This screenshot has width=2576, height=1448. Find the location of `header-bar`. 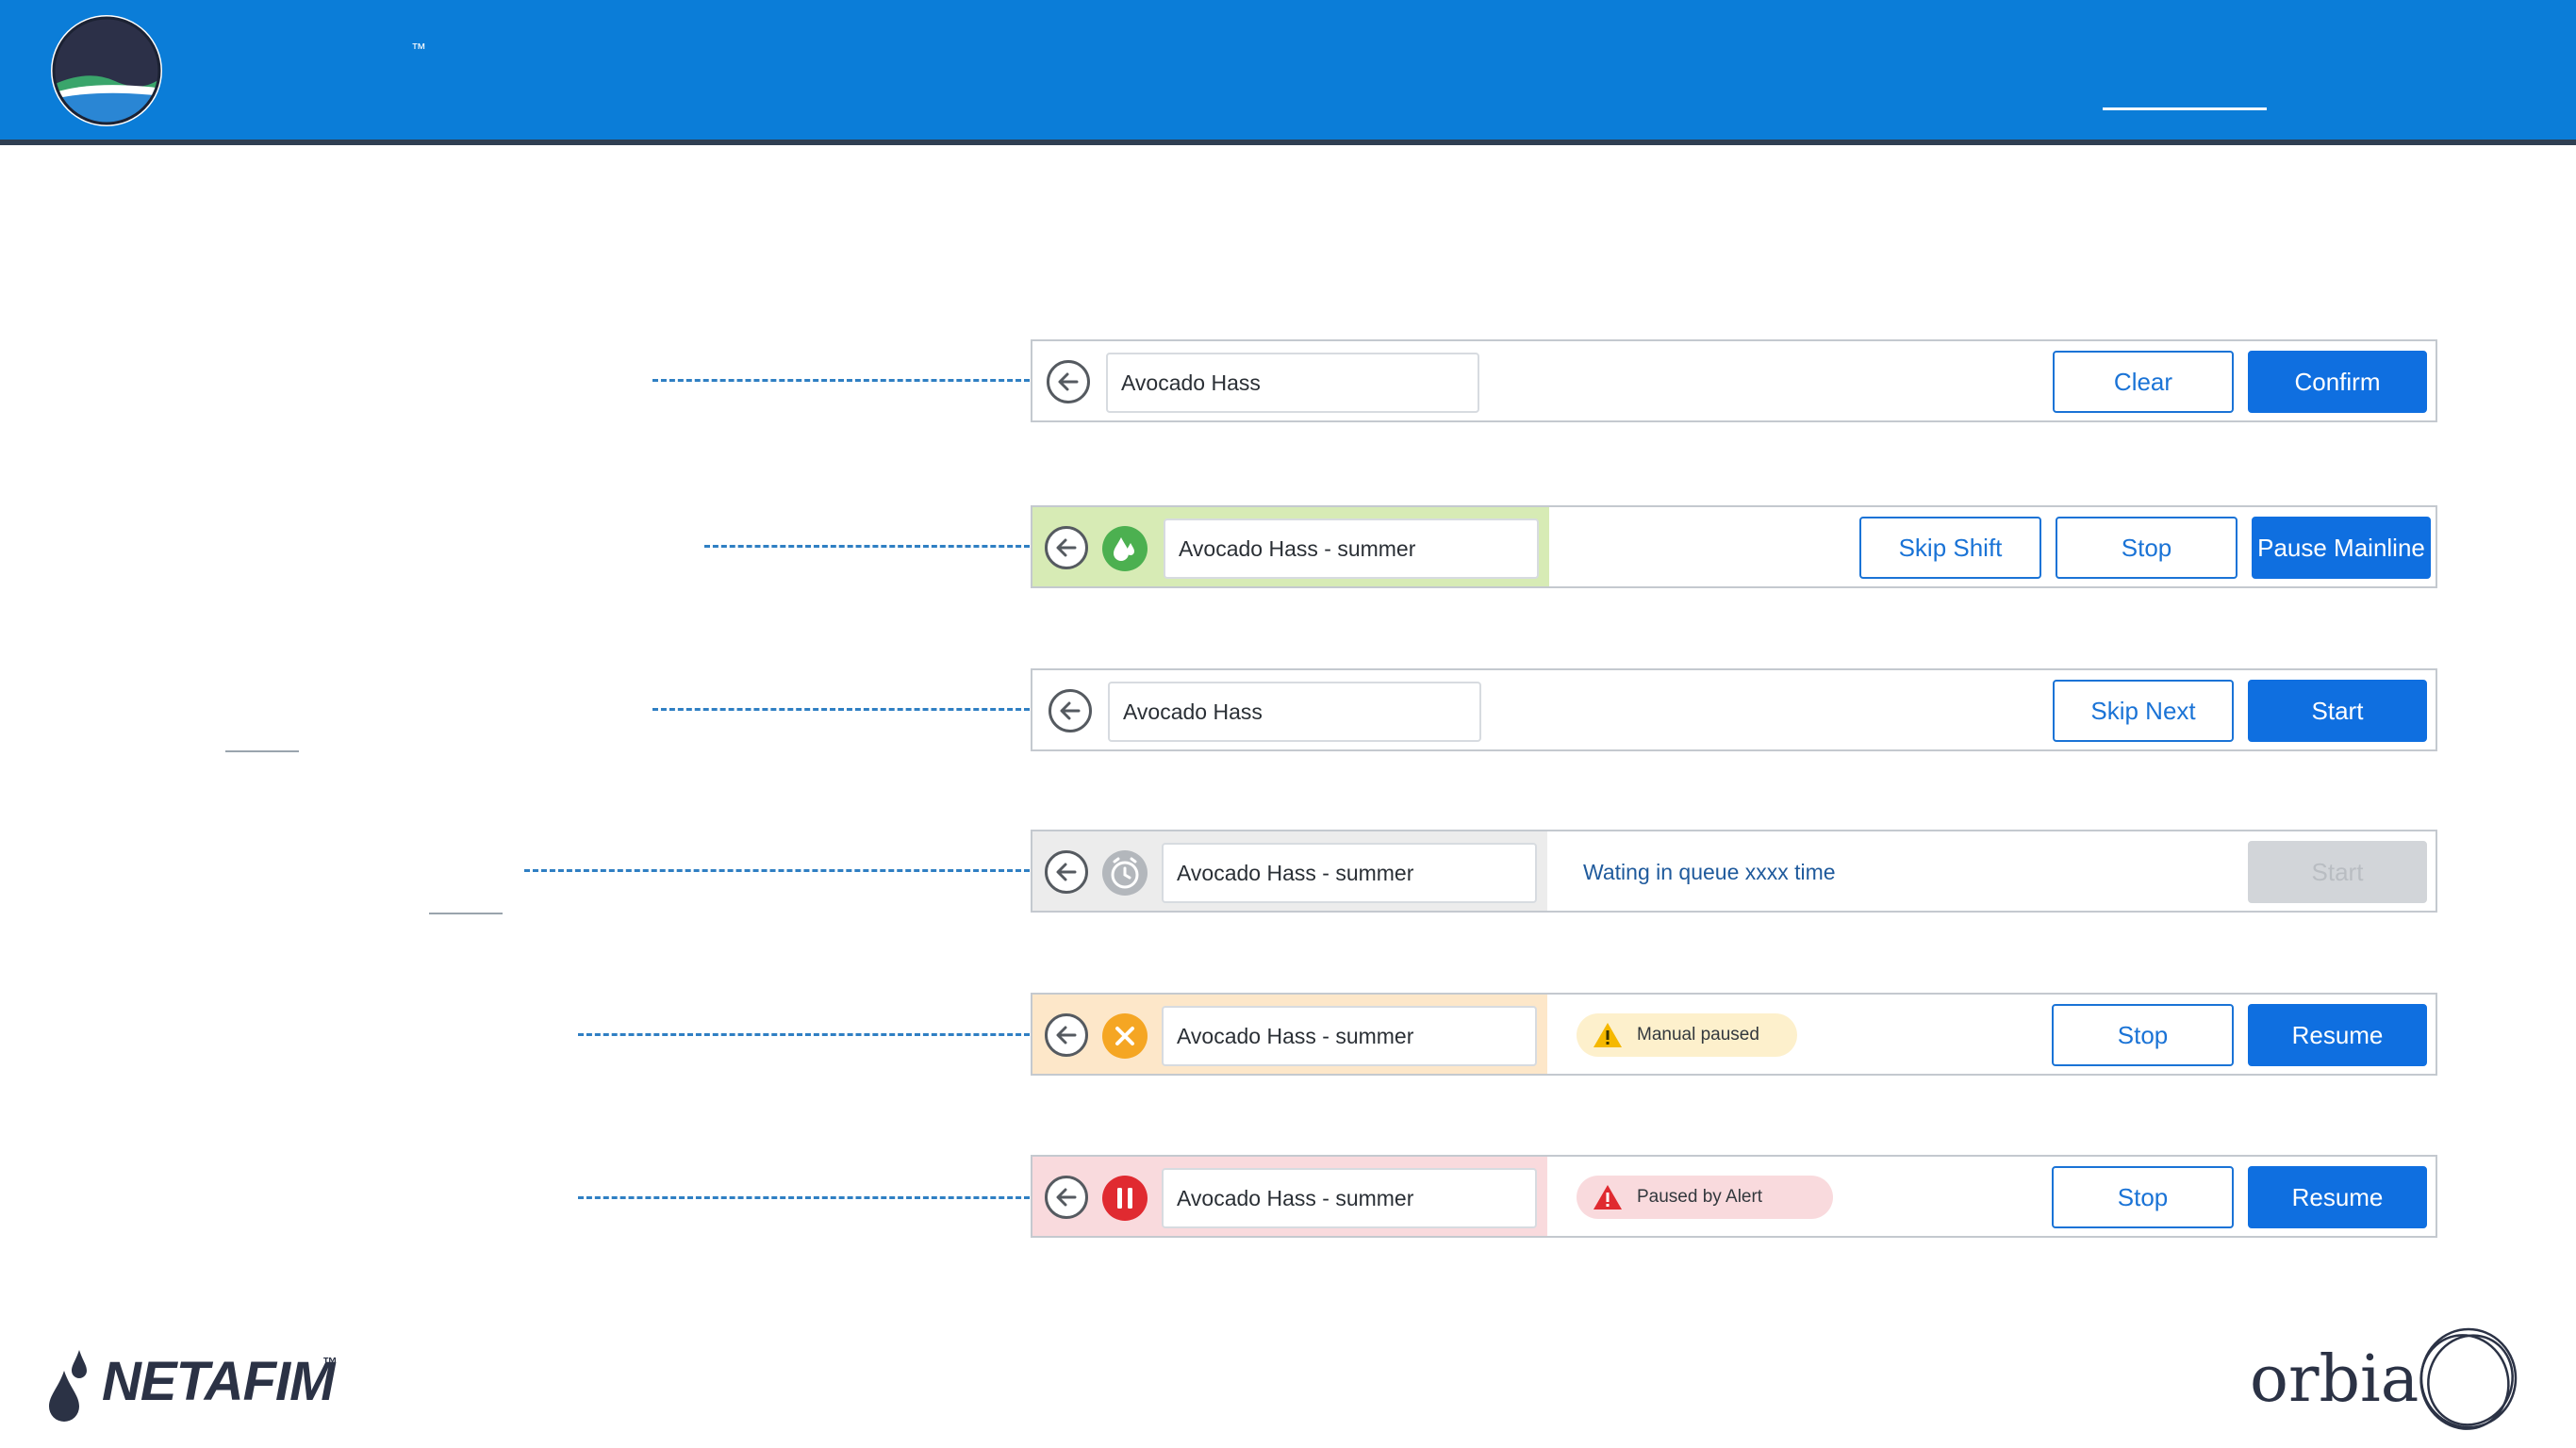

header-bar is located at coordinates (1288, 70).